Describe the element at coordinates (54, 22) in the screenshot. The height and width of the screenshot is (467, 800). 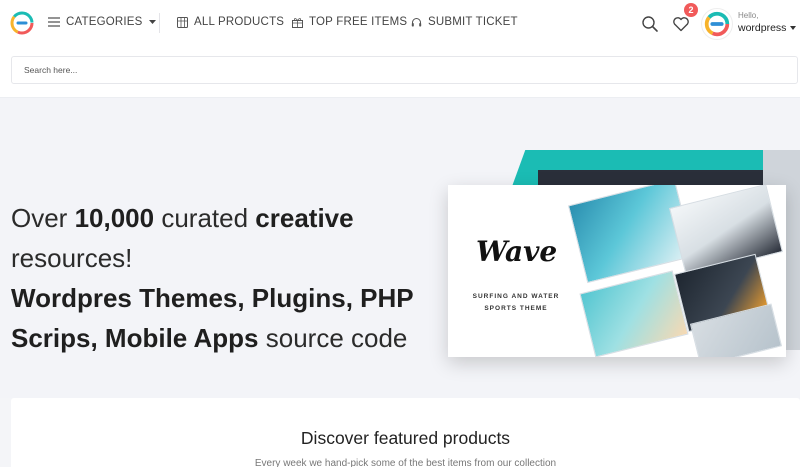
I see `hamburger-icon` at that location.